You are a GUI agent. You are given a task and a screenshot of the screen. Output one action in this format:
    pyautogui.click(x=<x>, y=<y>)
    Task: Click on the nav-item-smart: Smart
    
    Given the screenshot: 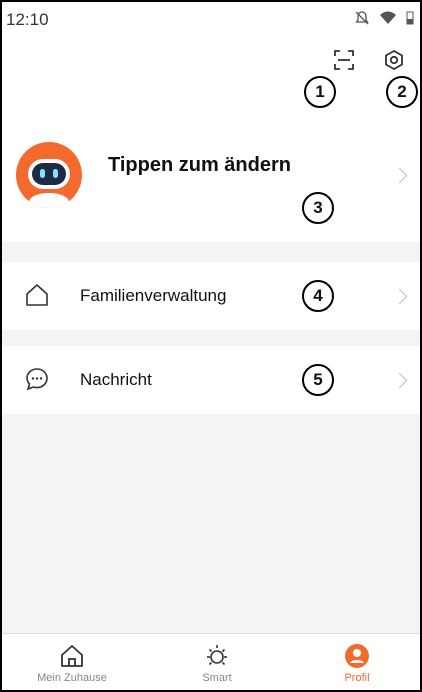 What is the action you would take?
    pyautogui.click(x=217, y=662)
    